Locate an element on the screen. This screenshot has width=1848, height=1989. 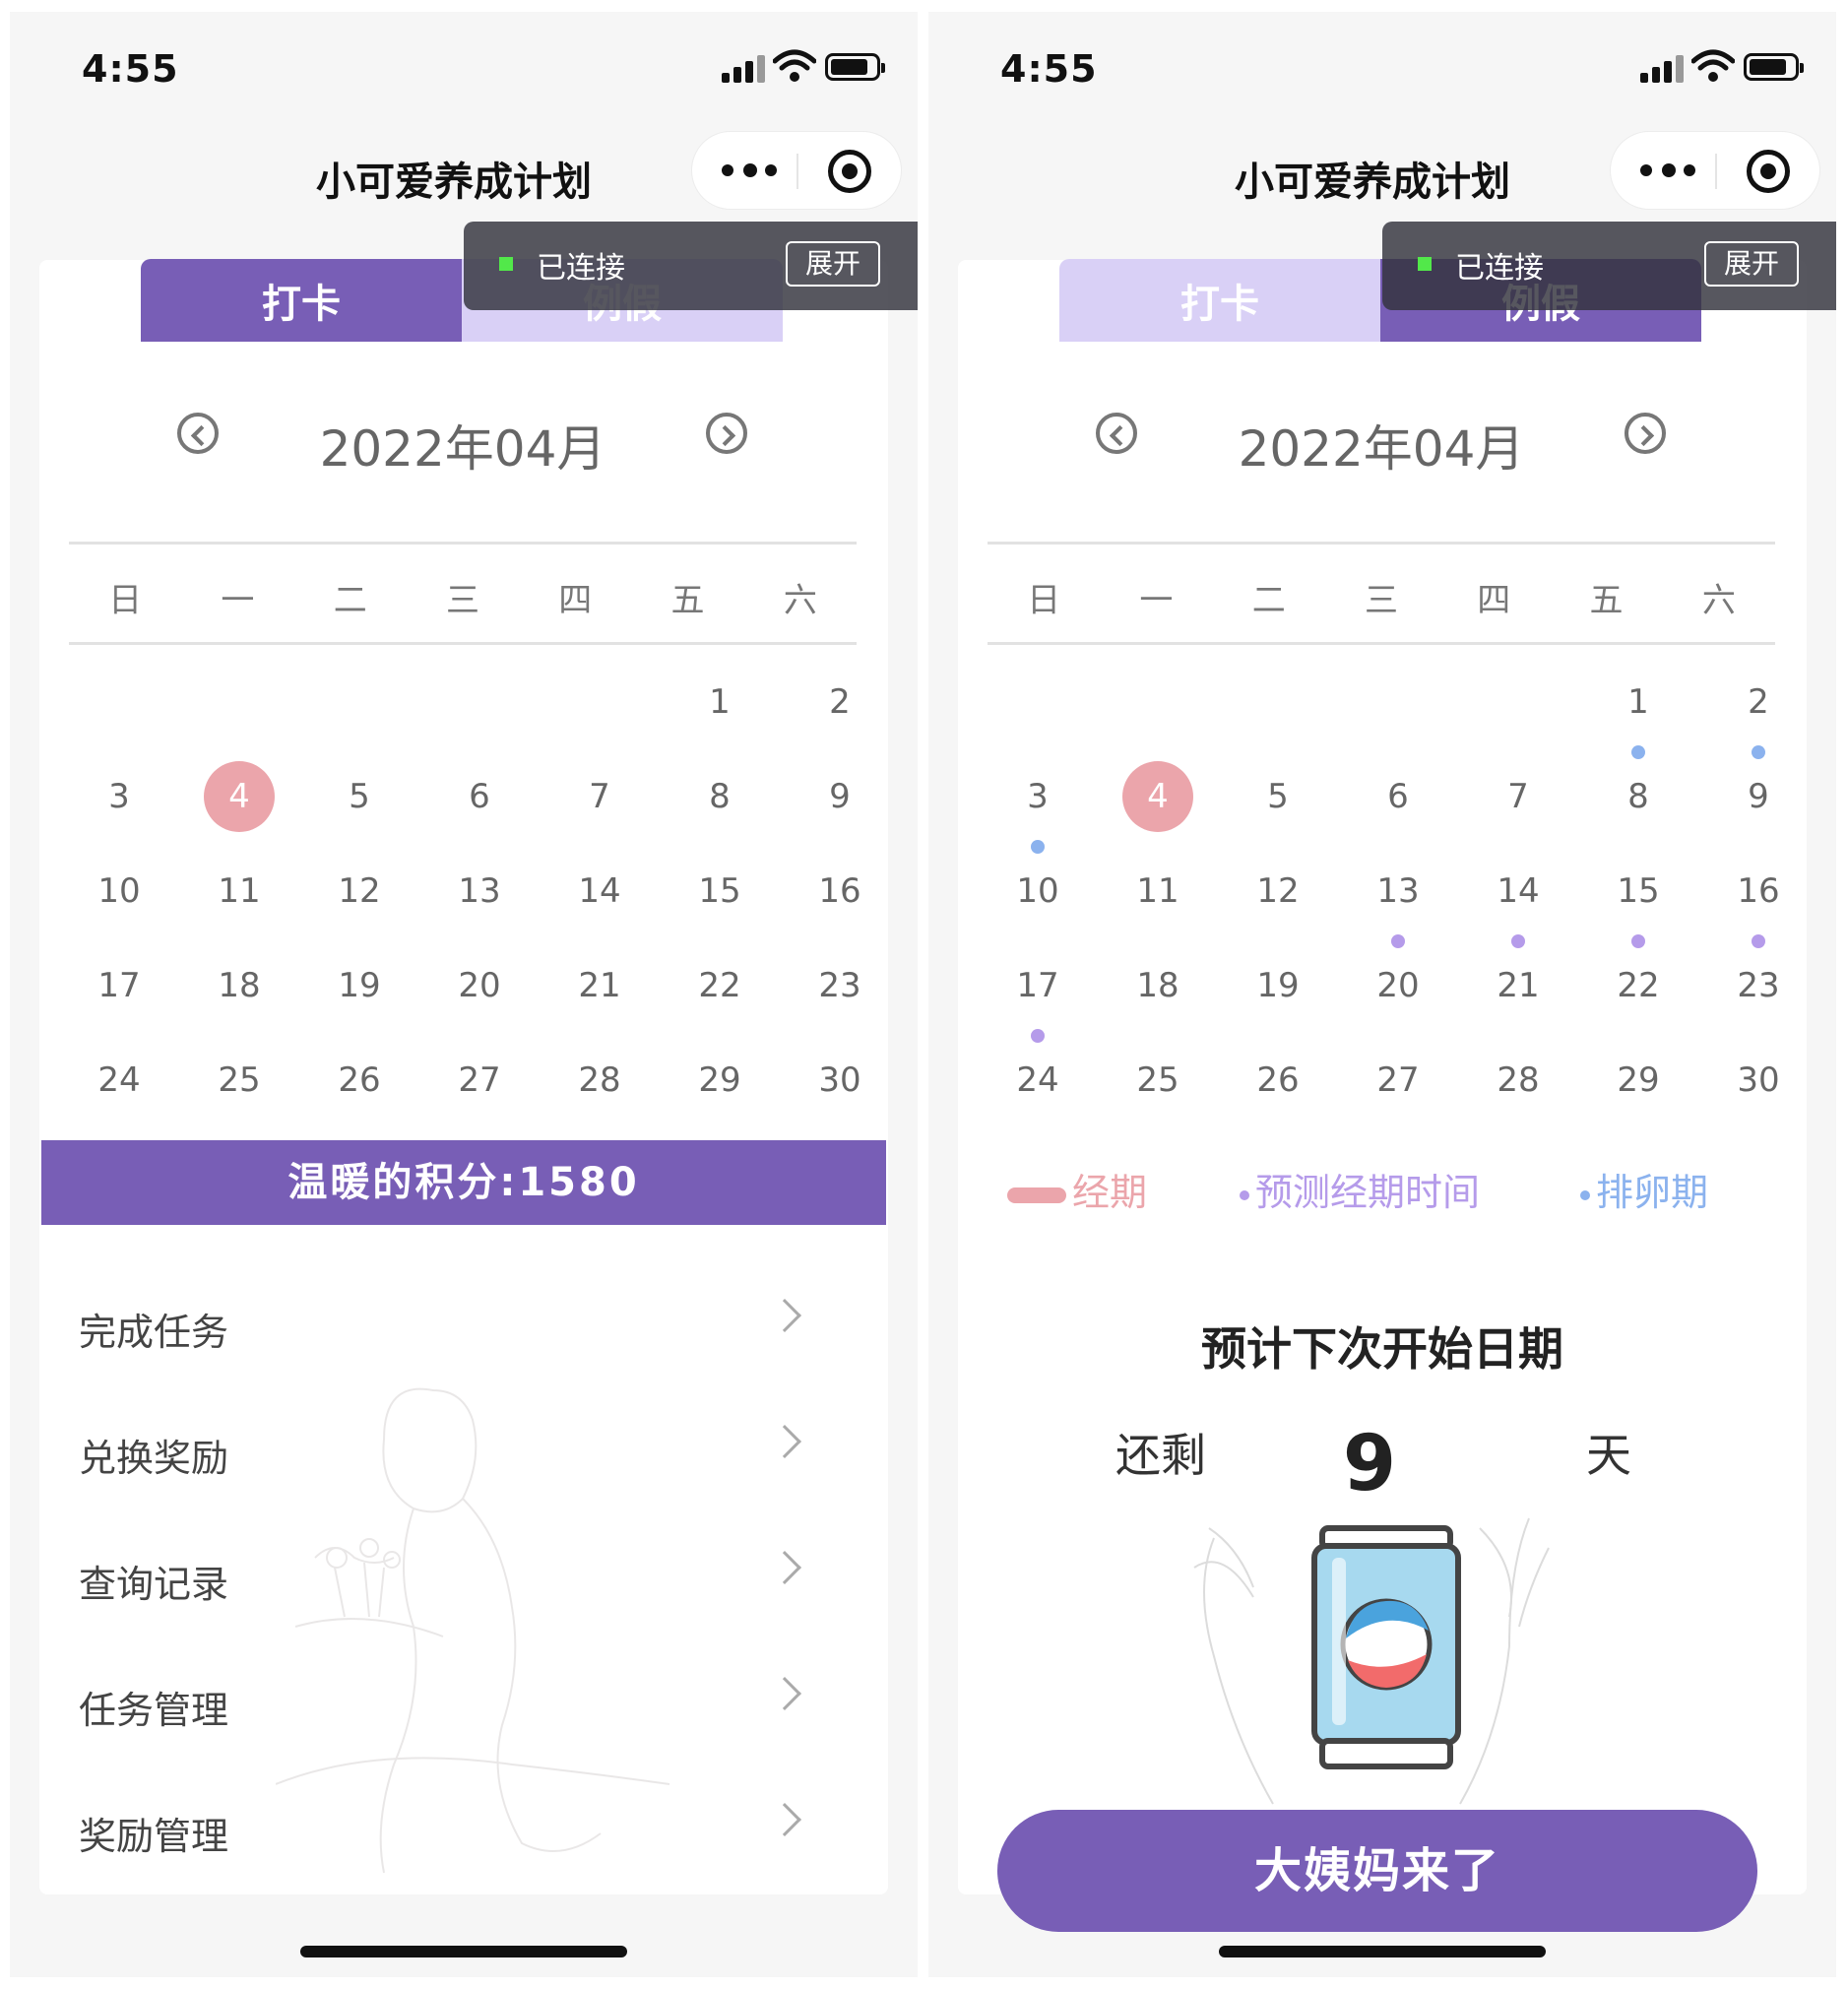
menu-item-task-management: 任务管理 is located at coordinates (463, 1703).